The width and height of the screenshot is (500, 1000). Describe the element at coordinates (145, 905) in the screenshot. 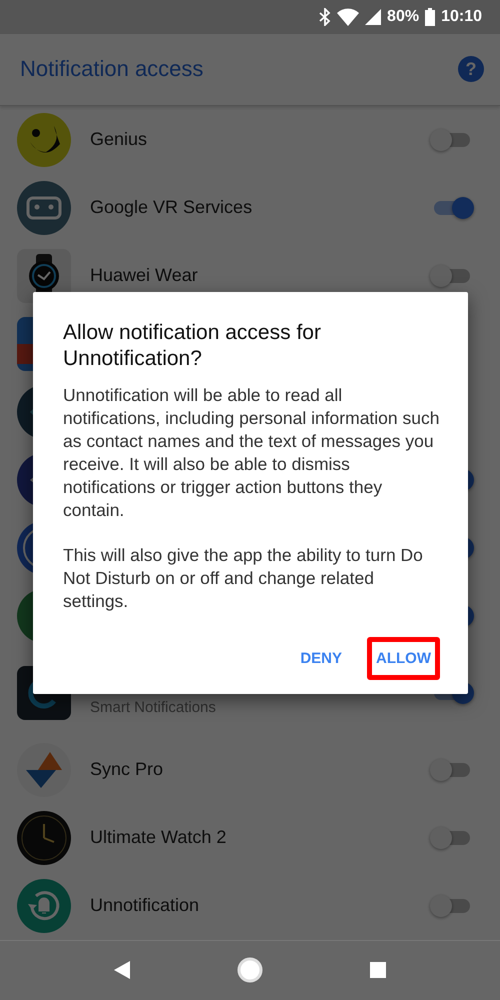

I see `app-name: Unnotification` at that location.